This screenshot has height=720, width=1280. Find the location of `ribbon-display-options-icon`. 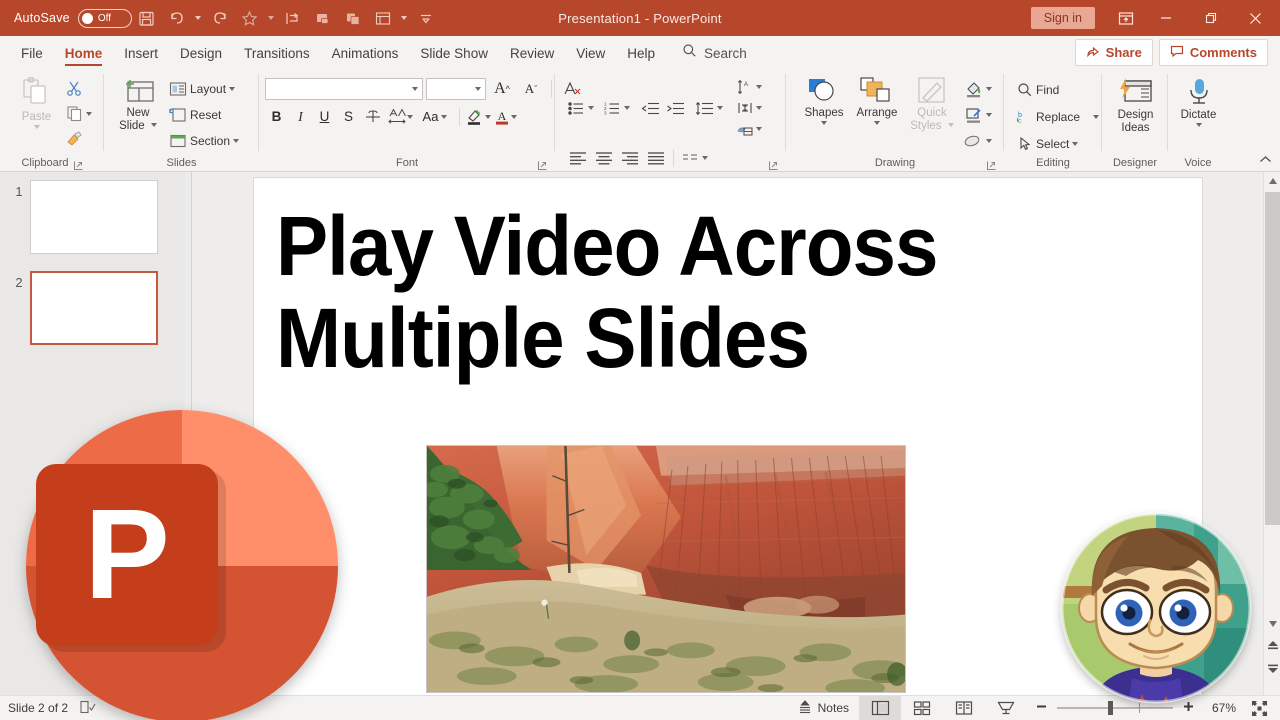

ribbon-display-options-icon is located at coordinates (1126, 18).